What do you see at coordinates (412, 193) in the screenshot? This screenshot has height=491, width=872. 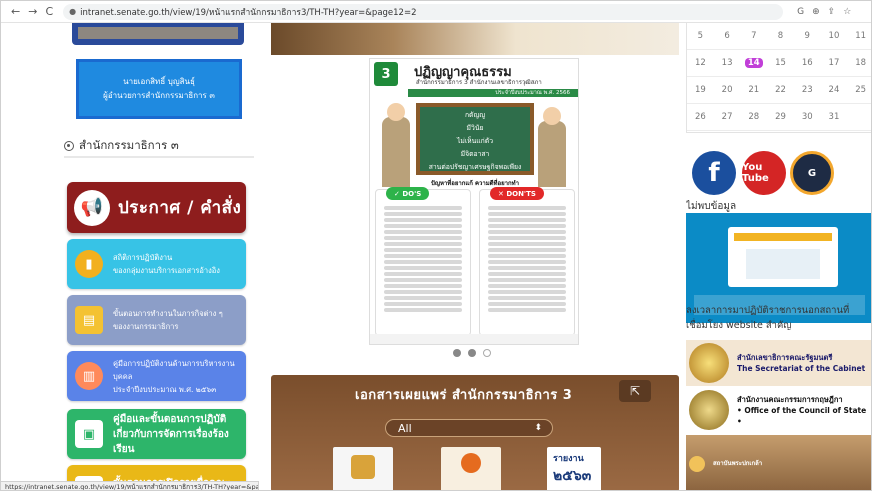 I see `dos-label: DO'S` at bounding box center [412, 193].